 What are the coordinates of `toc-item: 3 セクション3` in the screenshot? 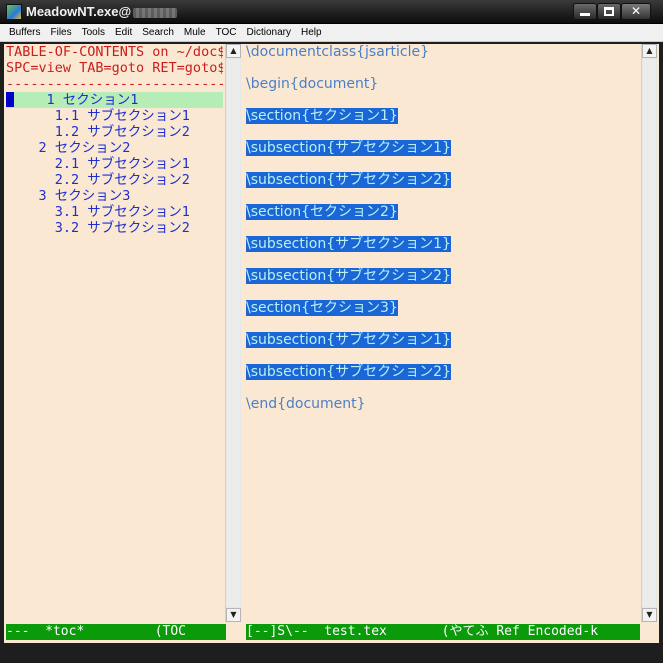 It's located at (114, 196).